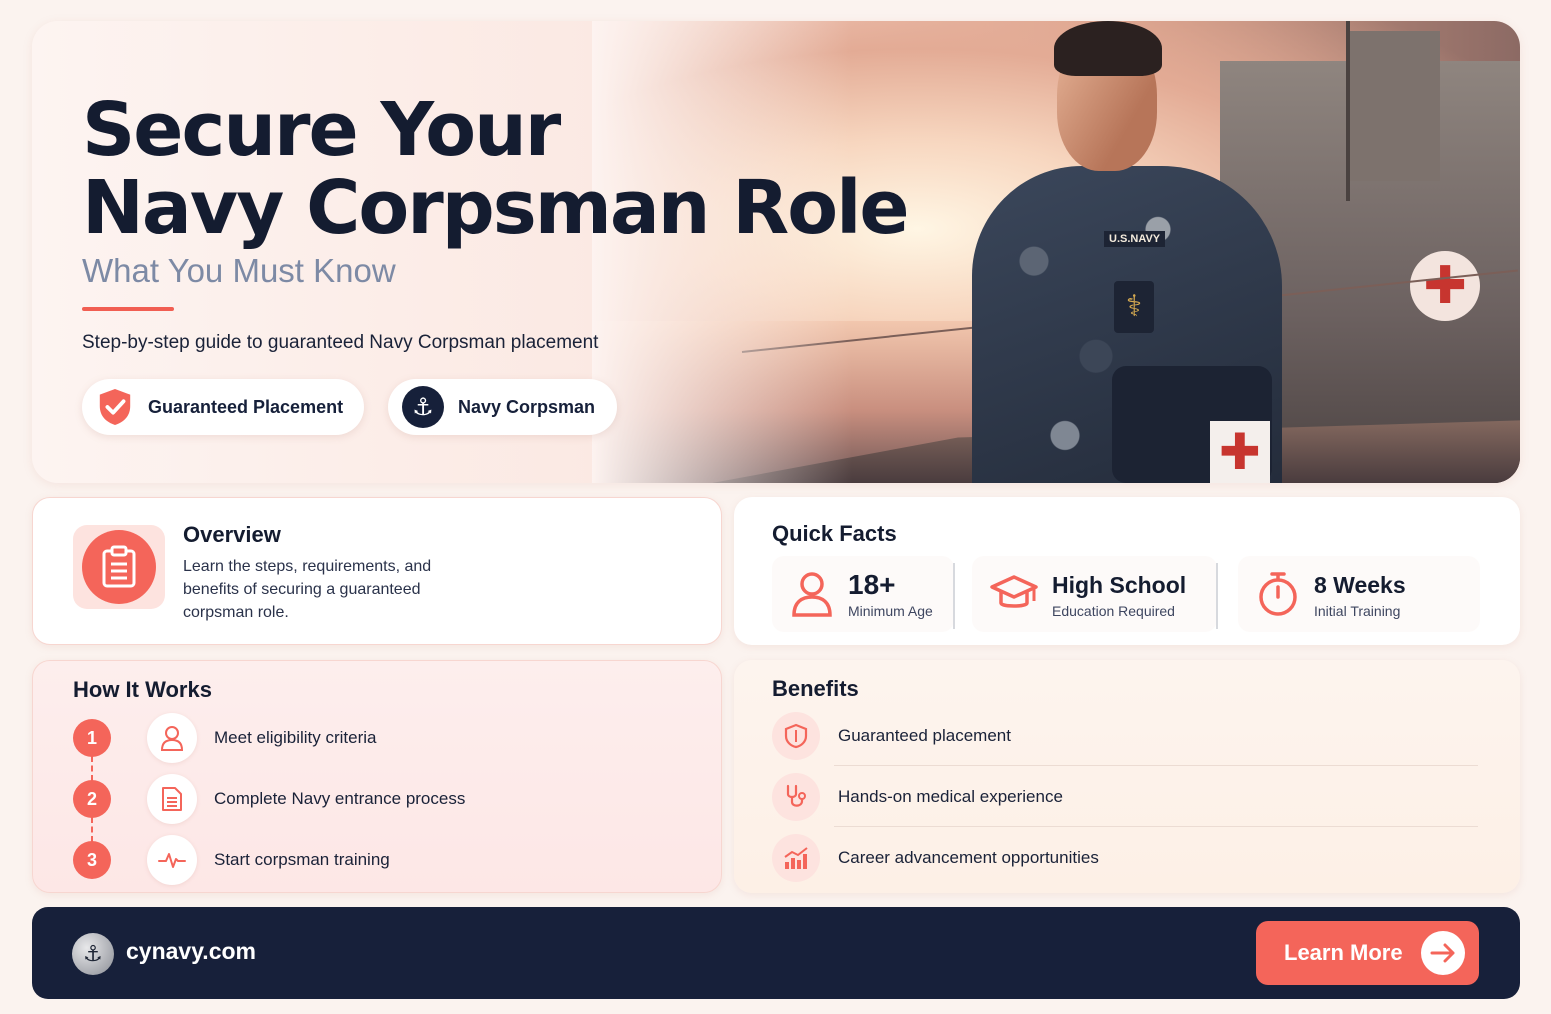 This screenshot has width=1551, height=1014. What do you see at coordinates (142, 689) in the screenshot?
I see `how-it-works-title: How It Works` at bounding box center [142, 689].